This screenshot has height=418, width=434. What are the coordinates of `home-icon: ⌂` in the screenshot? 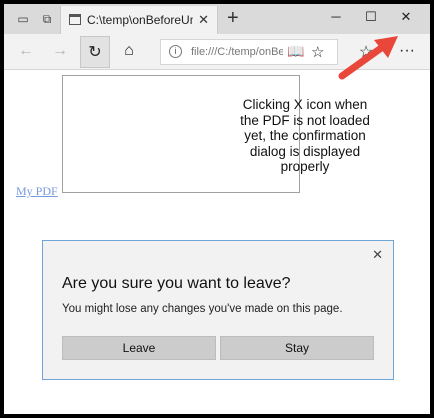 It's located at (129, 51).